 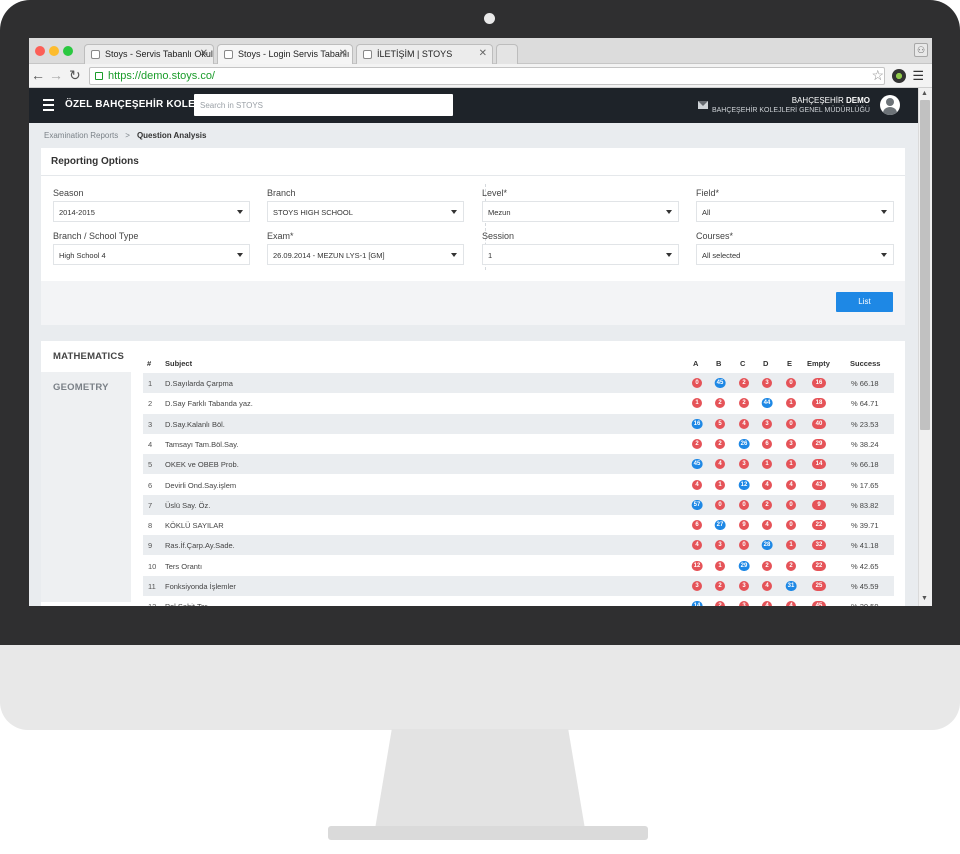 I want to click on back-icon: ←, so click(x=38, y=75).